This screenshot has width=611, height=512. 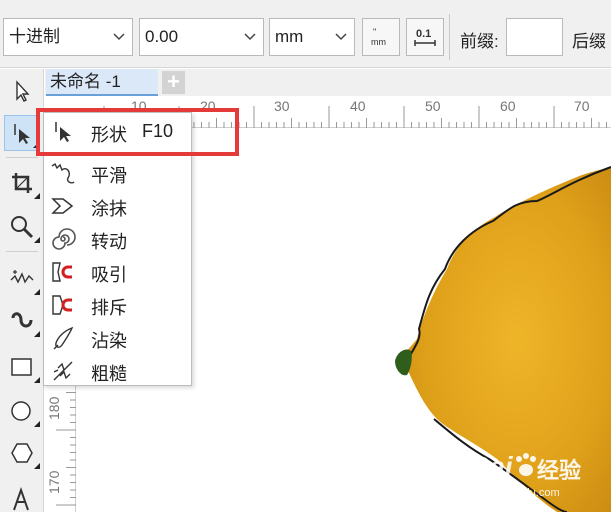 What do you see at coordinates (378, 42) in the screenshot?
I see `svg-text: mm` at bounding box center [378, 42].